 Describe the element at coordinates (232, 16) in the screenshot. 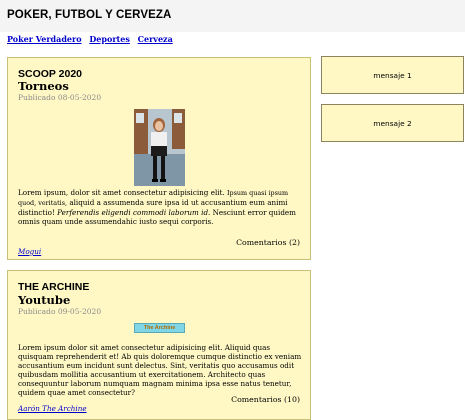

I see `site-header: POKER, FUTBOL Y CERVEZA` at that location.